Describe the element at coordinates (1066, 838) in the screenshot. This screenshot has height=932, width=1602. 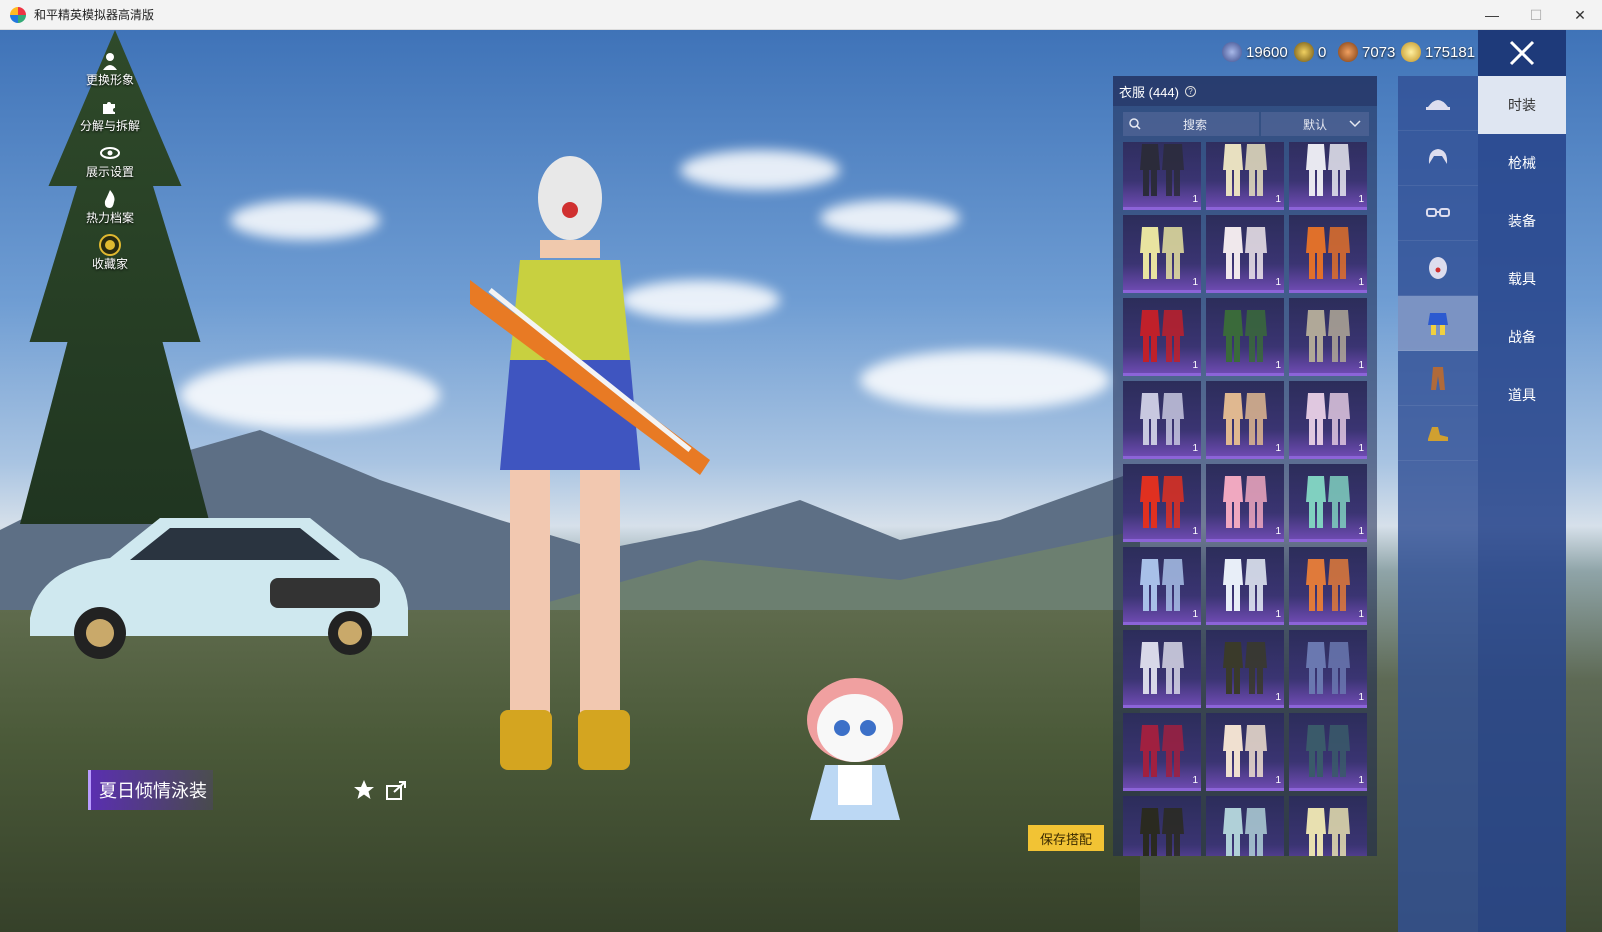
I see `save-outfit-button: 保存搭配` at that location.